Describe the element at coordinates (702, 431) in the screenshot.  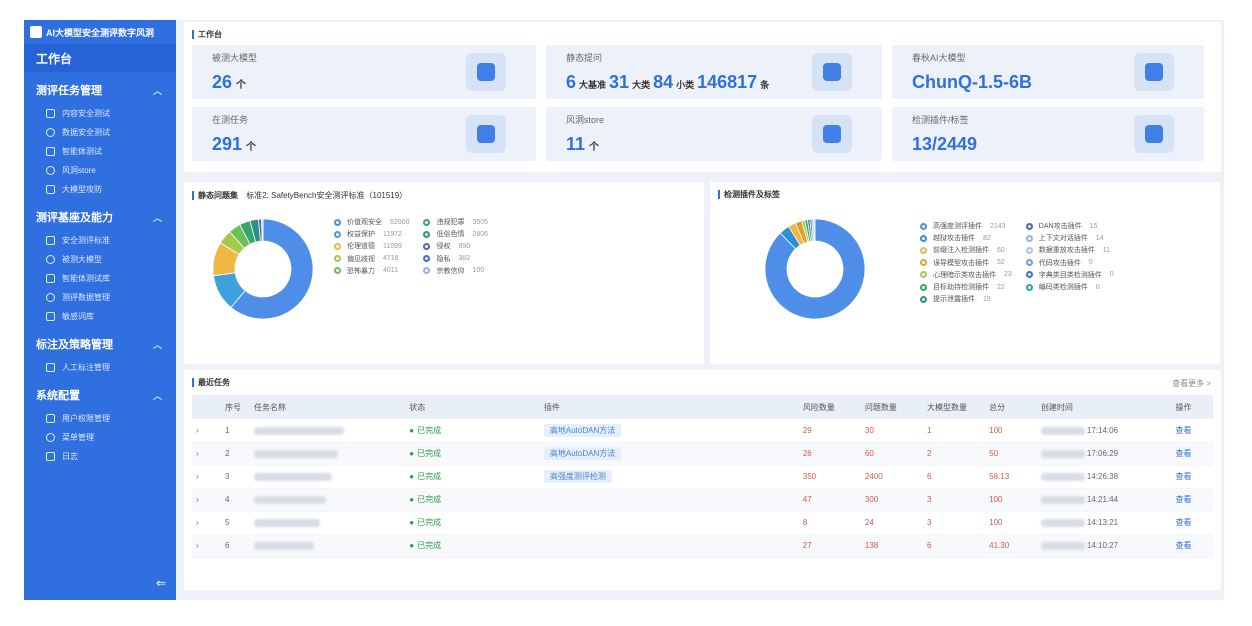
I see `table-row: ›1已完成高地AutoDAN方法2930110017:14:06查看` at that location.